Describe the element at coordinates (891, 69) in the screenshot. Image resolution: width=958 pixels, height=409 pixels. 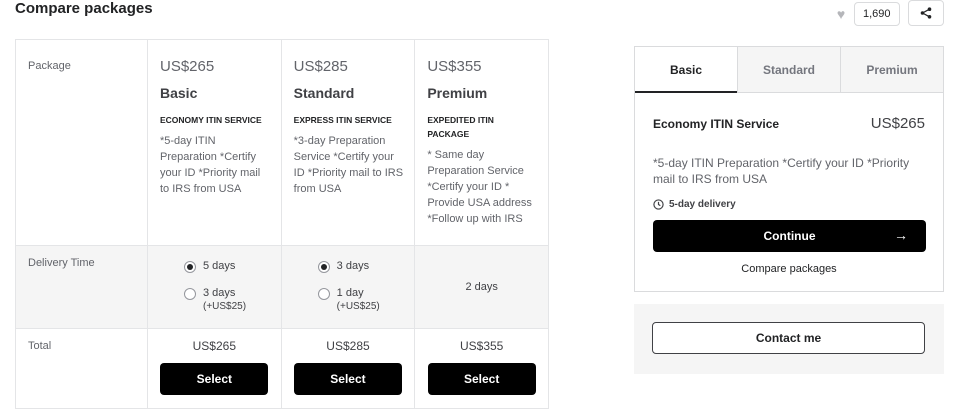
I see `tab-premium: Premium` at that location.